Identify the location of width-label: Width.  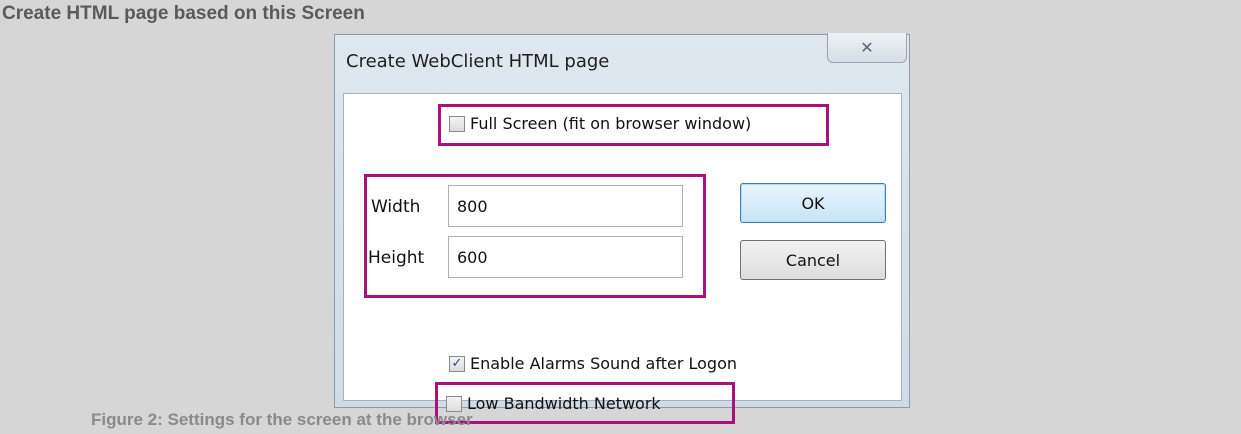
(396, 207).